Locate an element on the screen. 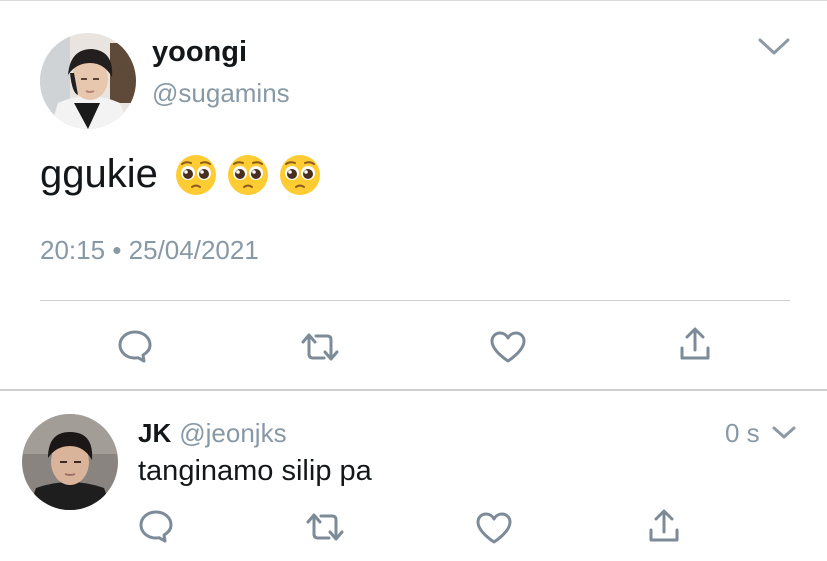 The height and width of the screenshot is (561, 827). section-divider is located at coordinates (413, 390).